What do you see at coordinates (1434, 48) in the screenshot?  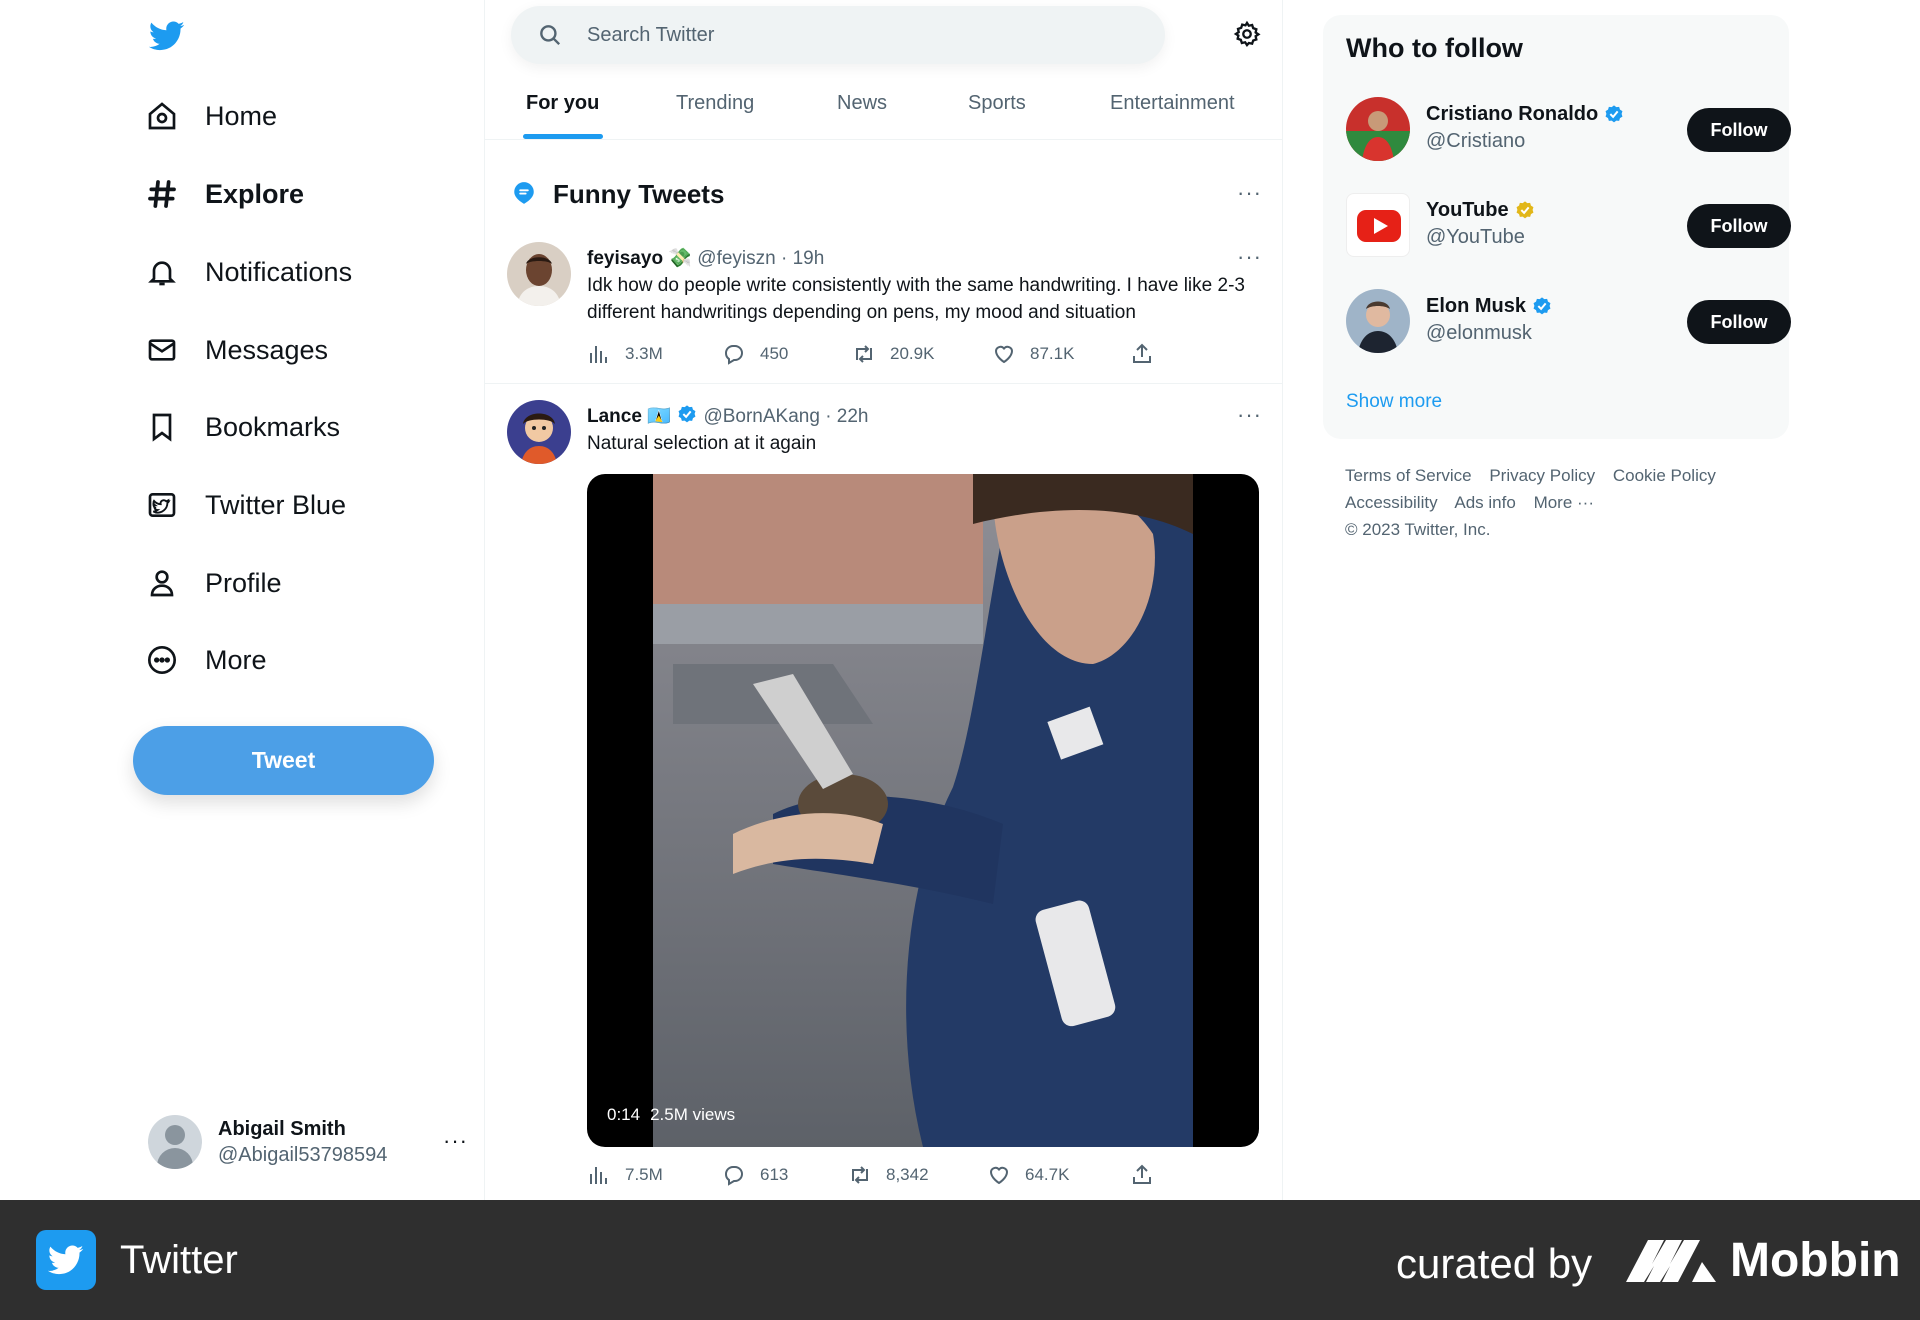 I see `who-to-follow-title: Who to follow` at bounding box center [1434, 48].